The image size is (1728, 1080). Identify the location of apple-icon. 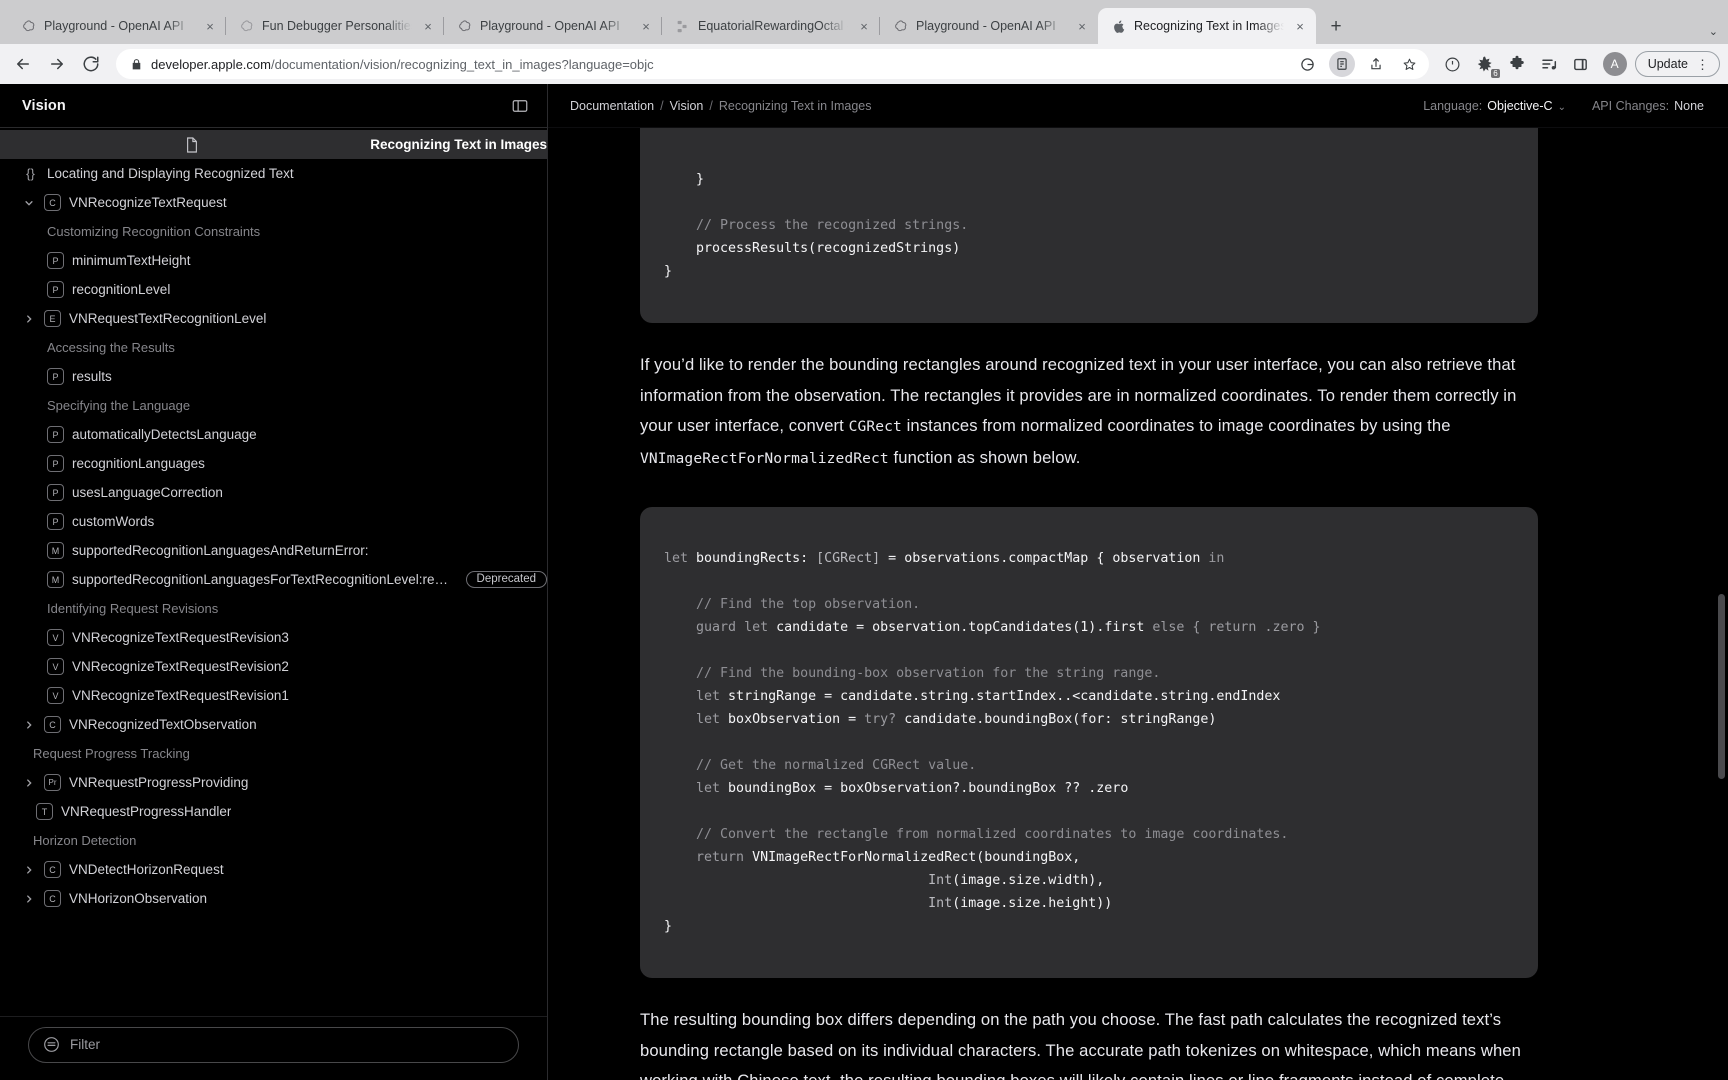
(1118, 26).